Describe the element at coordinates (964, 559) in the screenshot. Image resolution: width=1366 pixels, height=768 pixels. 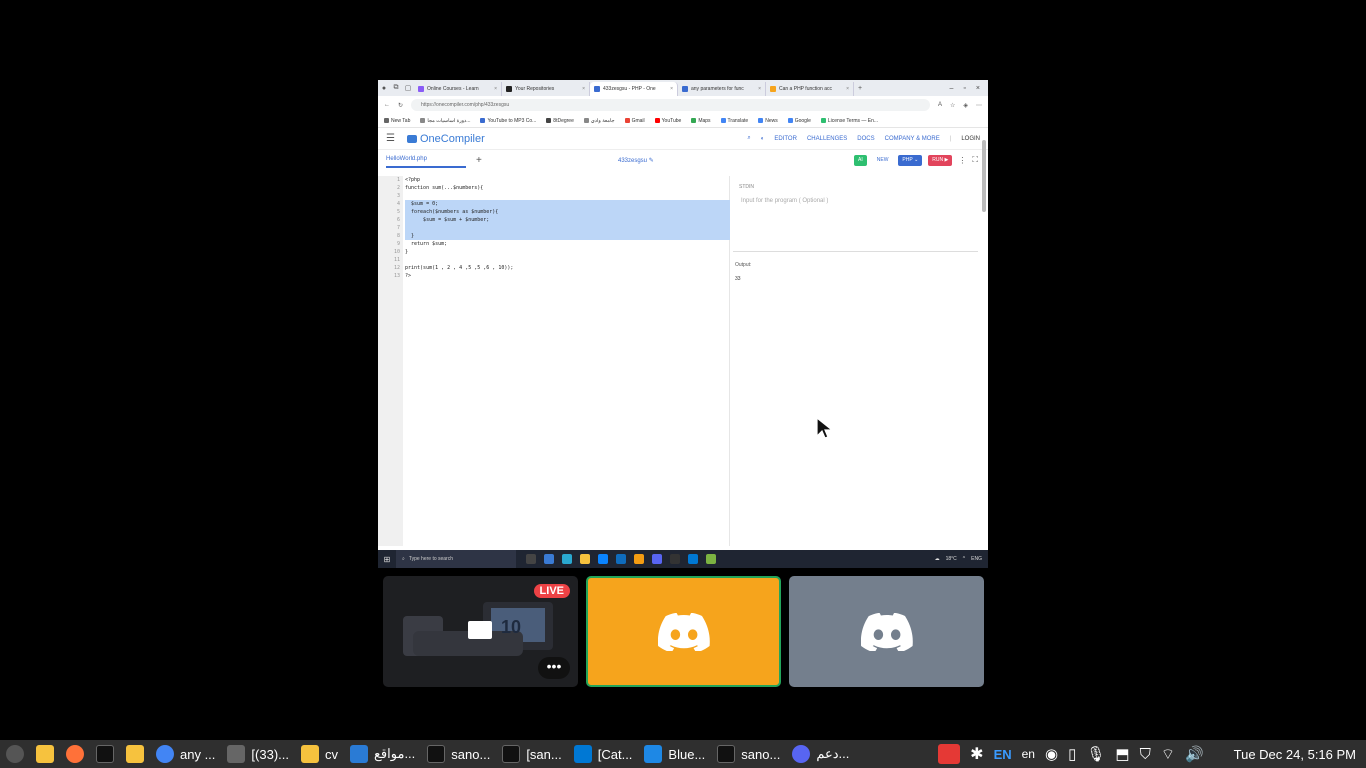
I see `tray-chevron-icon: ^` at that location.